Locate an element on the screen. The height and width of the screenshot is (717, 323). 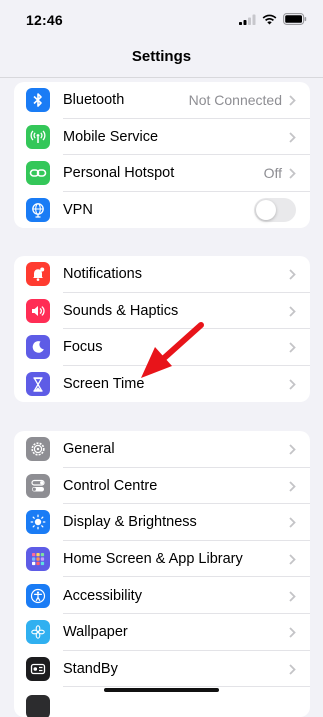
home-indicator is located at coordinates (161, 690).